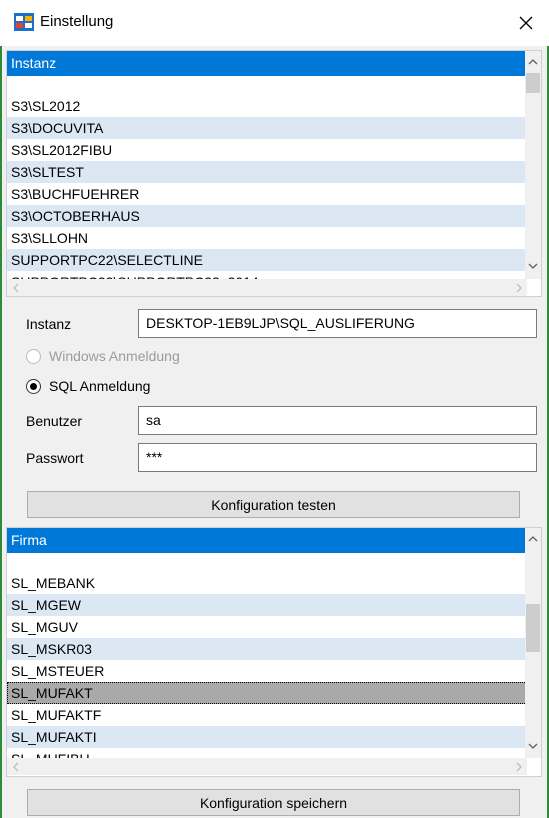  Describe the element at coordinates (533, 165) in the screenshot. I see `instanz-vertical-scrollbar` at that location.